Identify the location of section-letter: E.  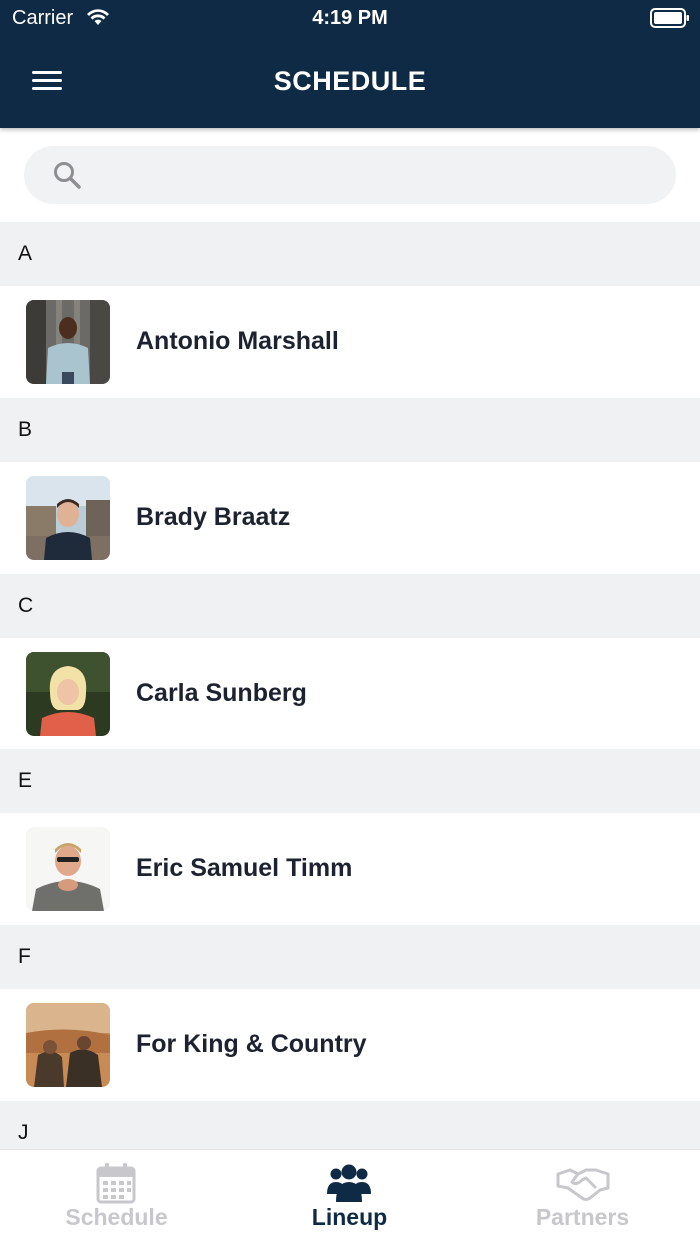
(25, 780).